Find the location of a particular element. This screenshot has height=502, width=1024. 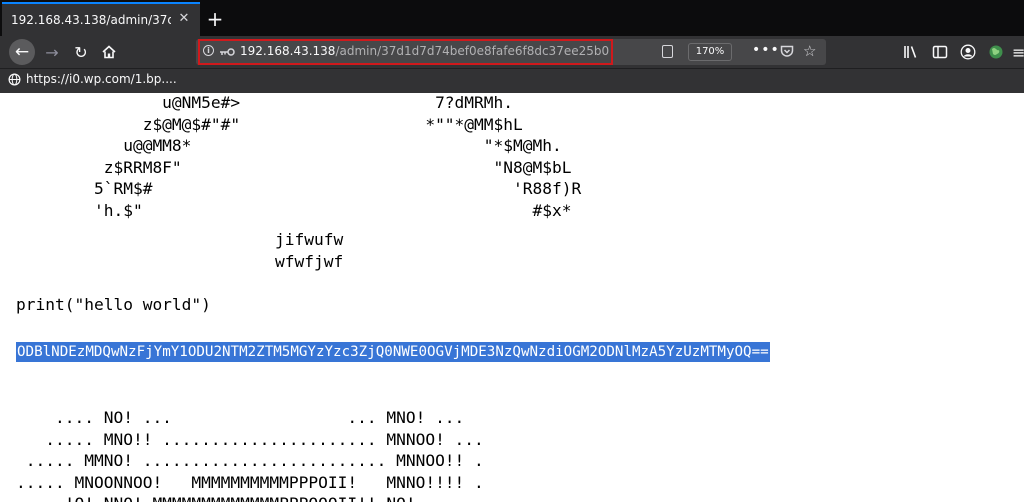

print-statement: print("hello world") is located at coordinates (113, 304).